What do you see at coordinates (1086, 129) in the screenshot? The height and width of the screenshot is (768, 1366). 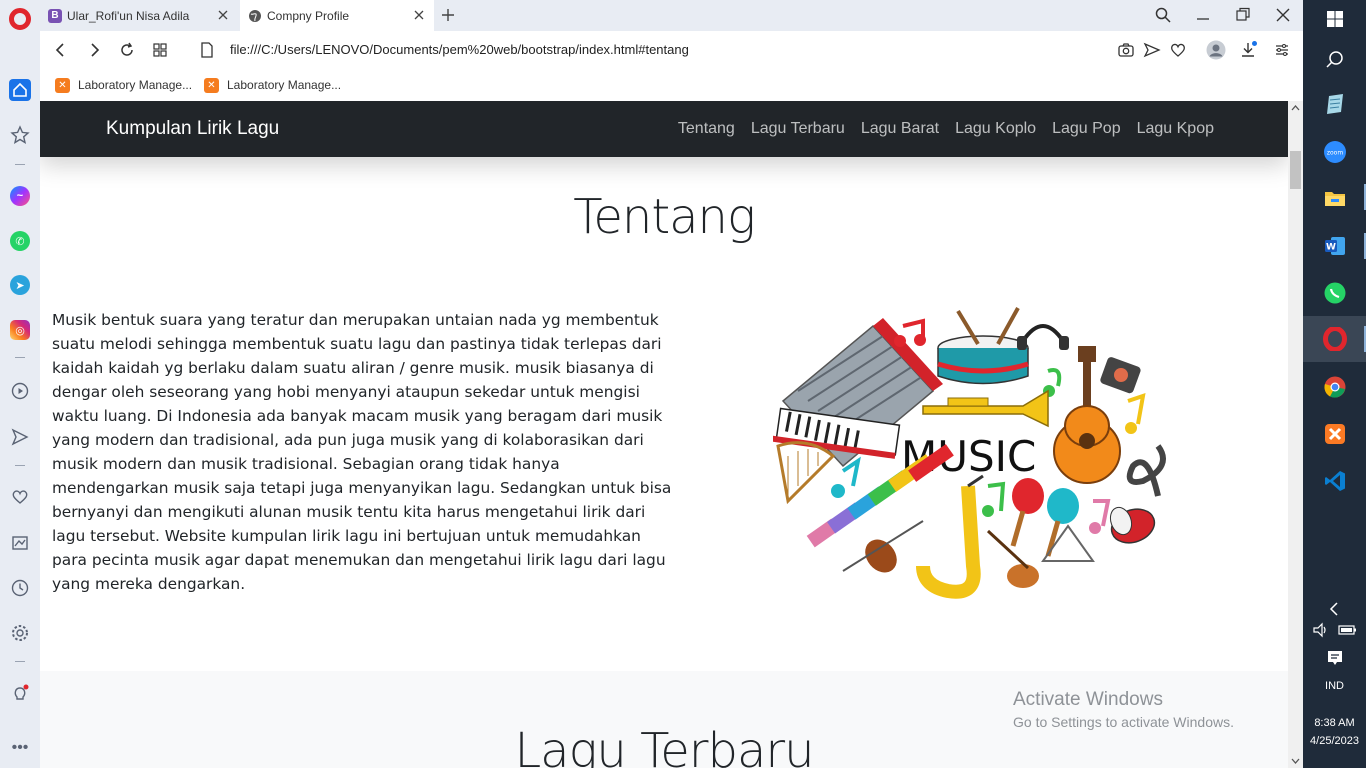 I see `nav-link-lagu-pop: Lagu Pop` at bounding box center [1086, 129].